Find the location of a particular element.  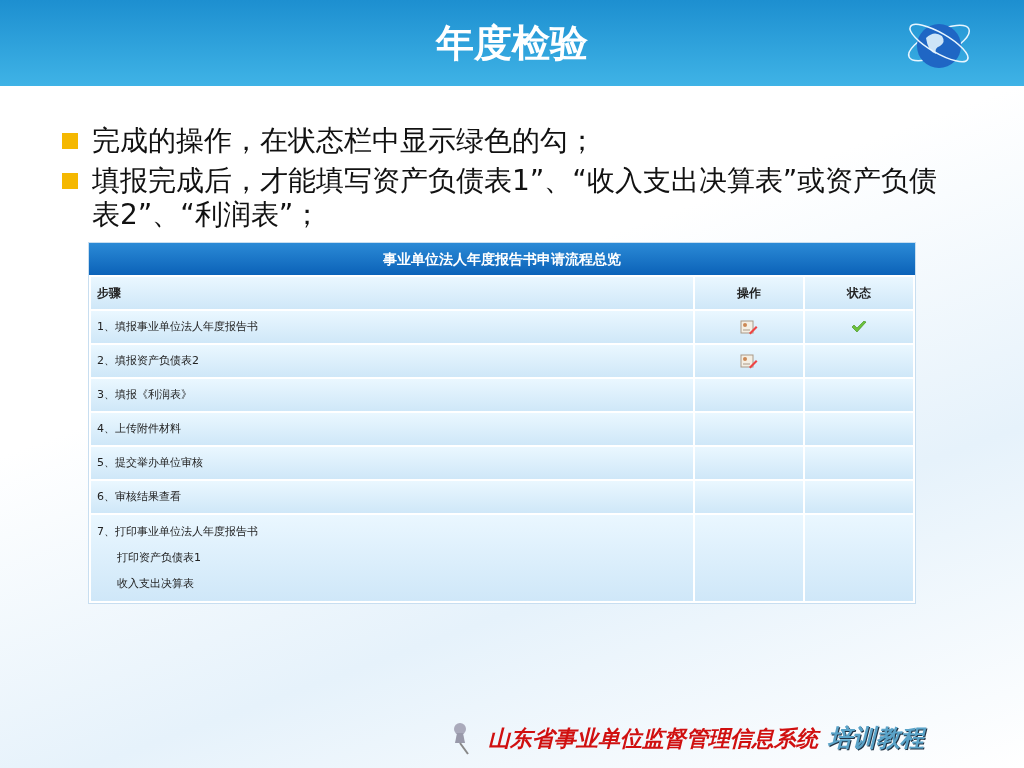

step-text: 4、上传附件材料 is located at coordinates (139, 428).